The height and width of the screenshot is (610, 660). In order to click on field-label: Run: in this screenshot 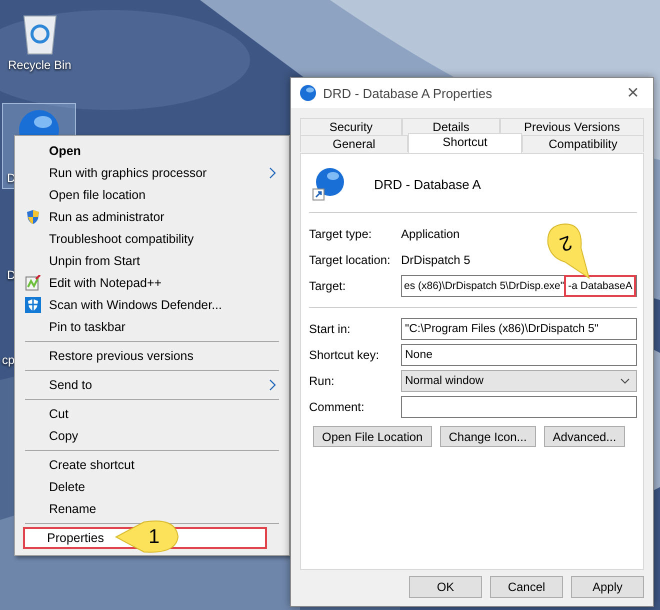, I will do `click(322, 381)`.